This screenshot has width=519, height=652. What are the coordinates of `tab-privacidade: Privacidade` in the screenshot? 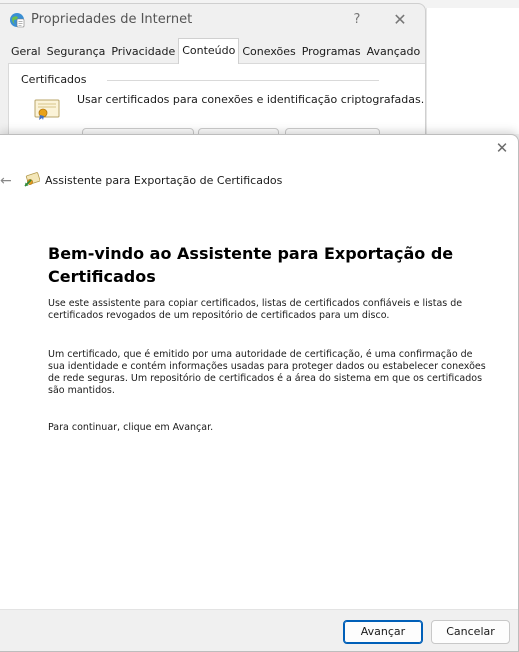 It's located at (143, 52).